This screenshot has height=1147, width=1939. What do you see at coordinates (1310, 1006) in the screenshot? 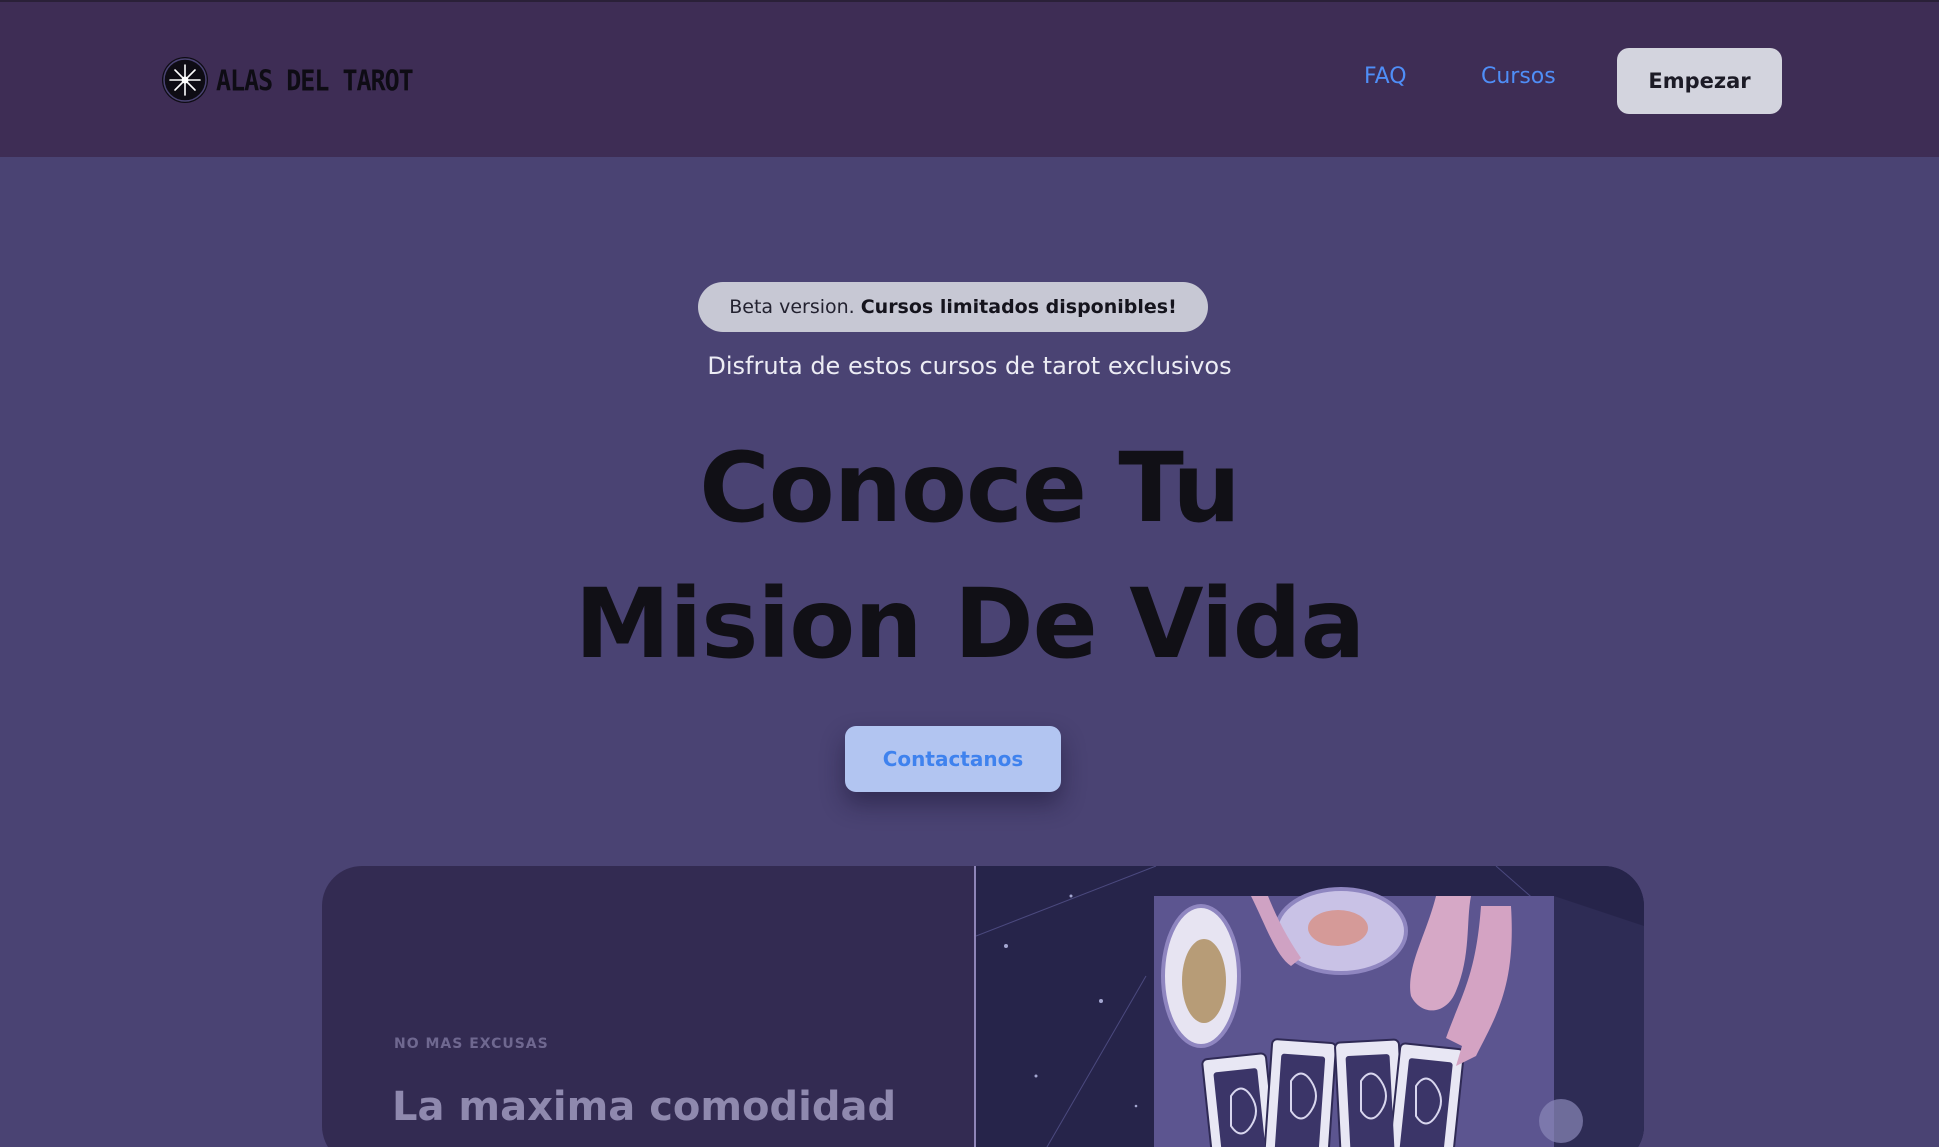
I see `tarot-cards-illustration` at bounding box center [1310, 1006].